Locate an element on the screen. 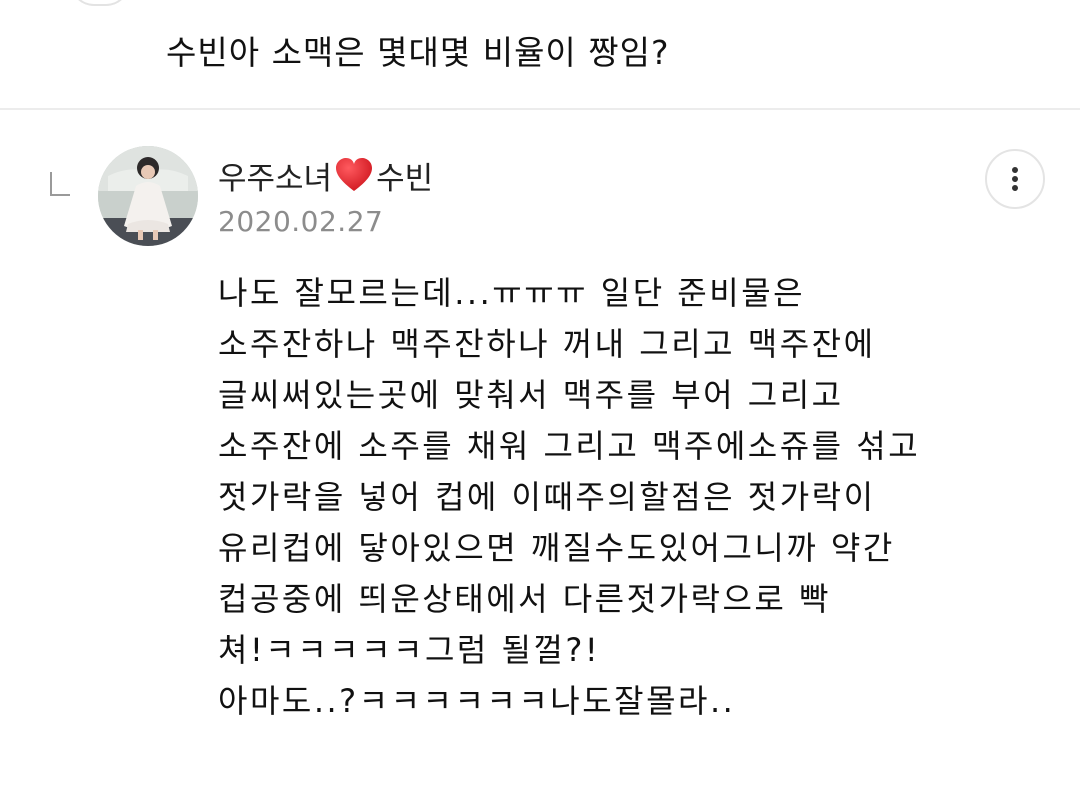  previous-avatar-edge is located at coordinates (100, 3).